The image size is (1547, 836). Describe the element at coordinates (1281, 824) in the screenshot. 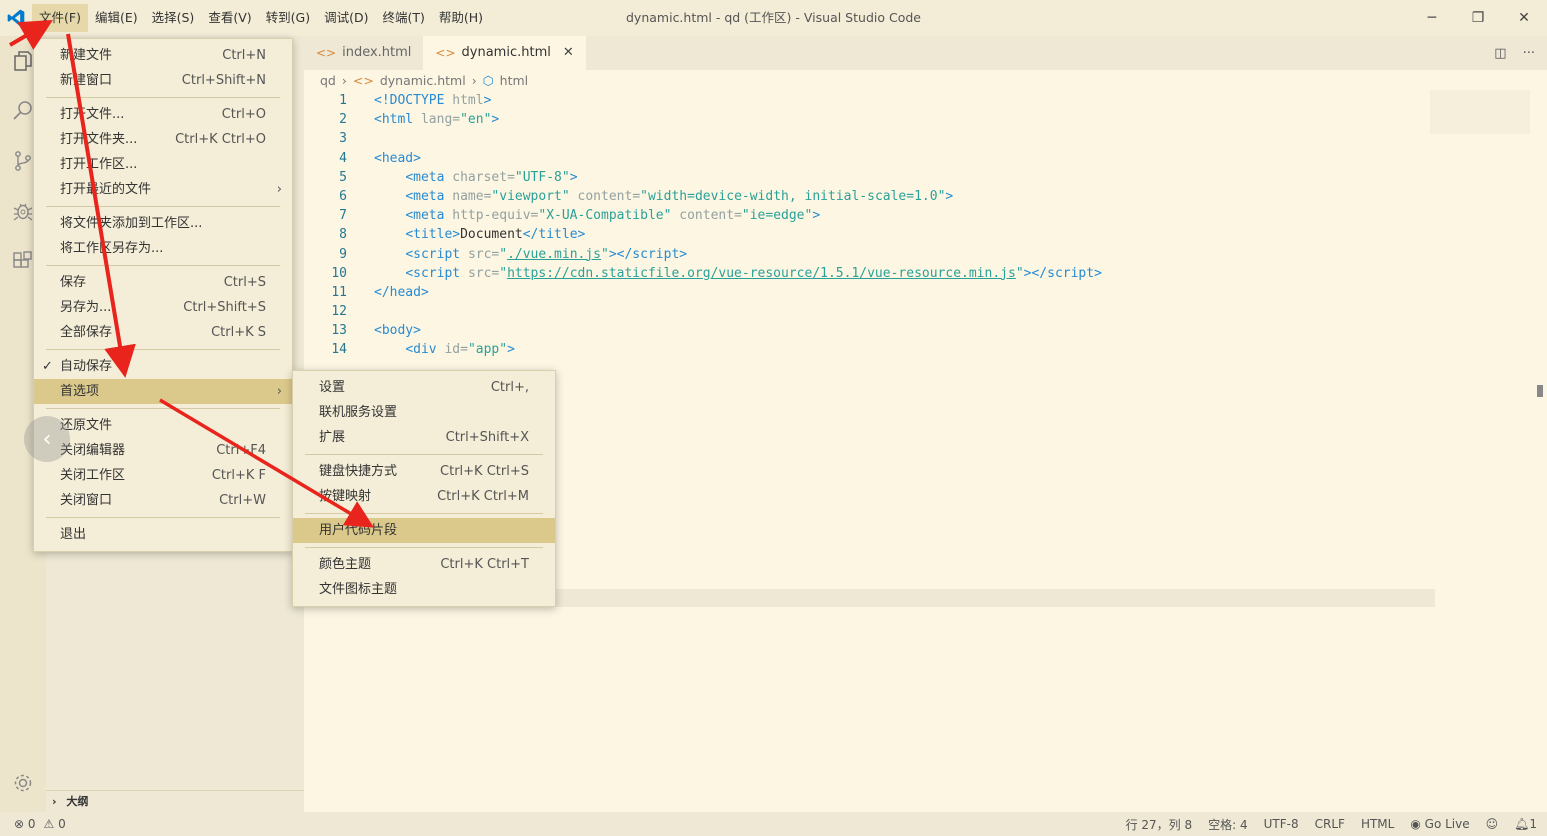

I see `encoding: UTF-8` at that location.